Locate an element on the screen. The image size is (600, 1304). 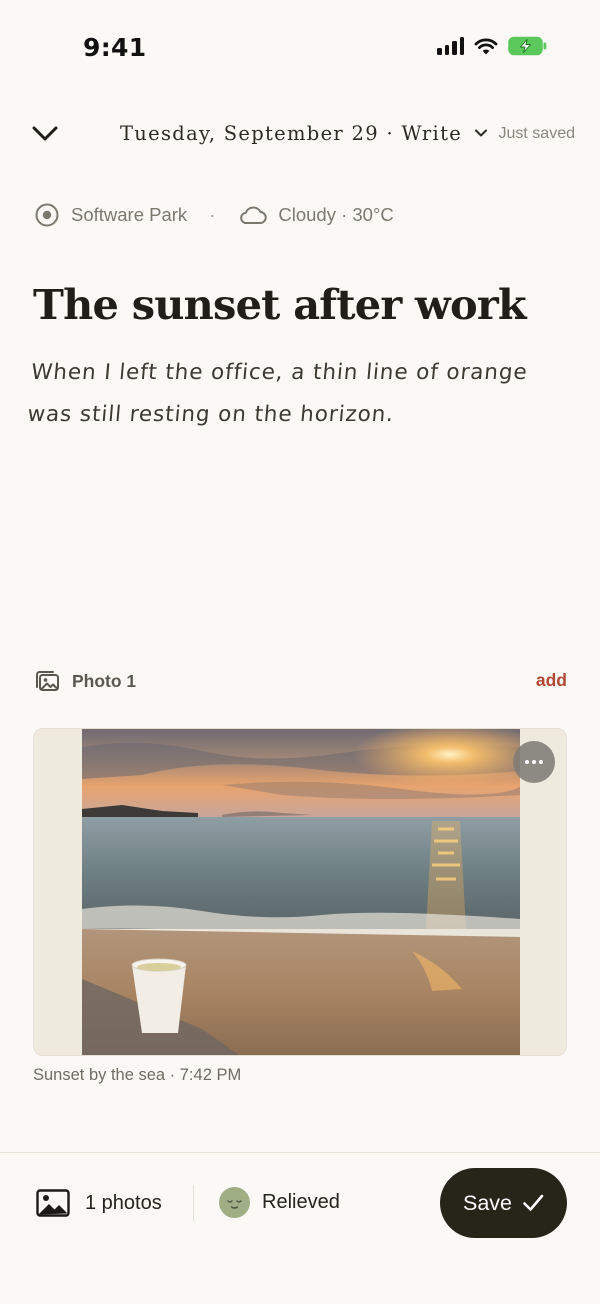
wifi-icon is located at coordinates (486, 46).